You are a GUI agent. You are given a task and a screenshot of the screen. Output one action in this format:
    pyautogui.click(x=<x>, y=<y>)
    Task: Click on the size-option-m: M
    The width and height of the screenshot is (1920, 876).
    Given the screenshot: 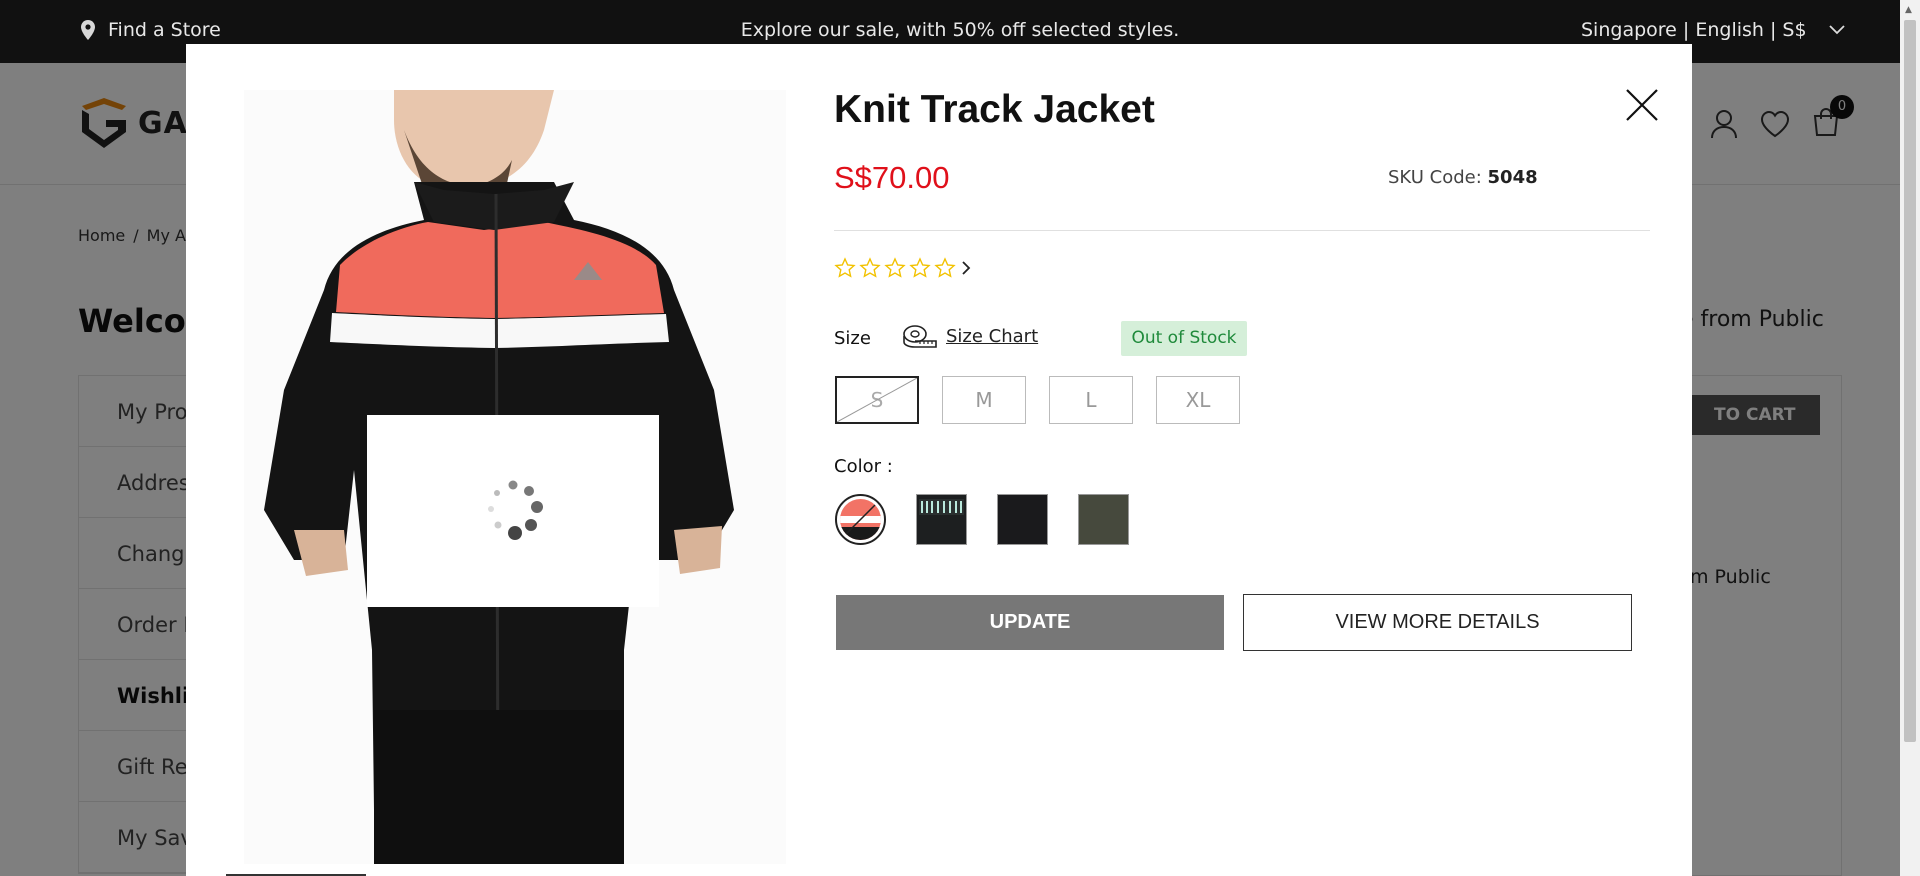 What is the action you would take?
    pyautogui.click(x=984, y=400)
    